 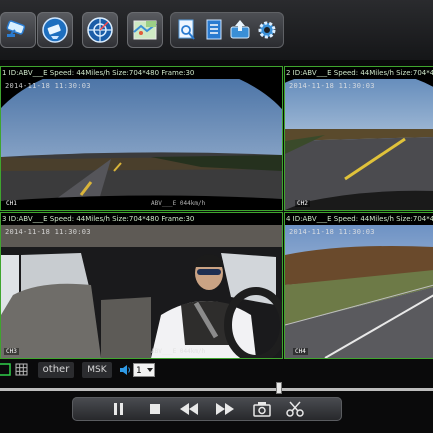 What do you see at coordinates (56, 370) in the screenshot?
I see `other-view-button: other` at bounding box center [56, 370].